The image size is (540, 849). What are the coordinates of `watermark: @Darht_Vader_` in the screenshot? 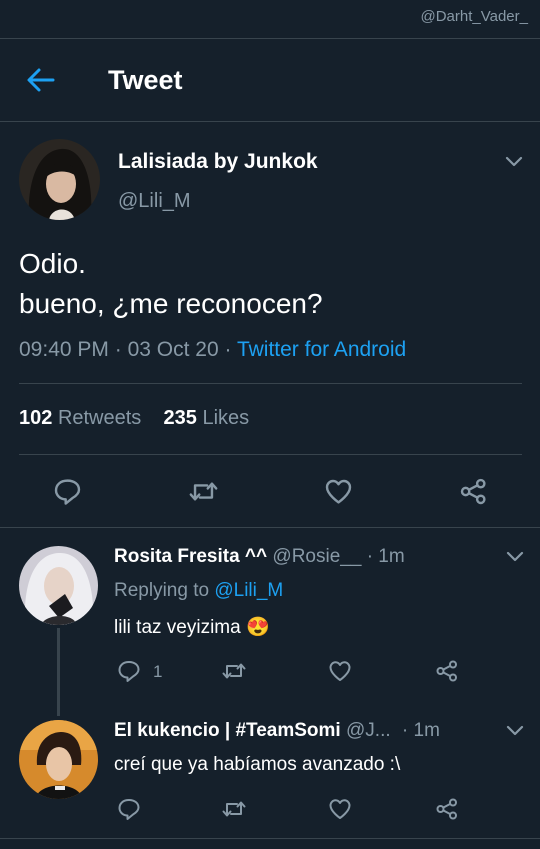 It's located at (474, 16).